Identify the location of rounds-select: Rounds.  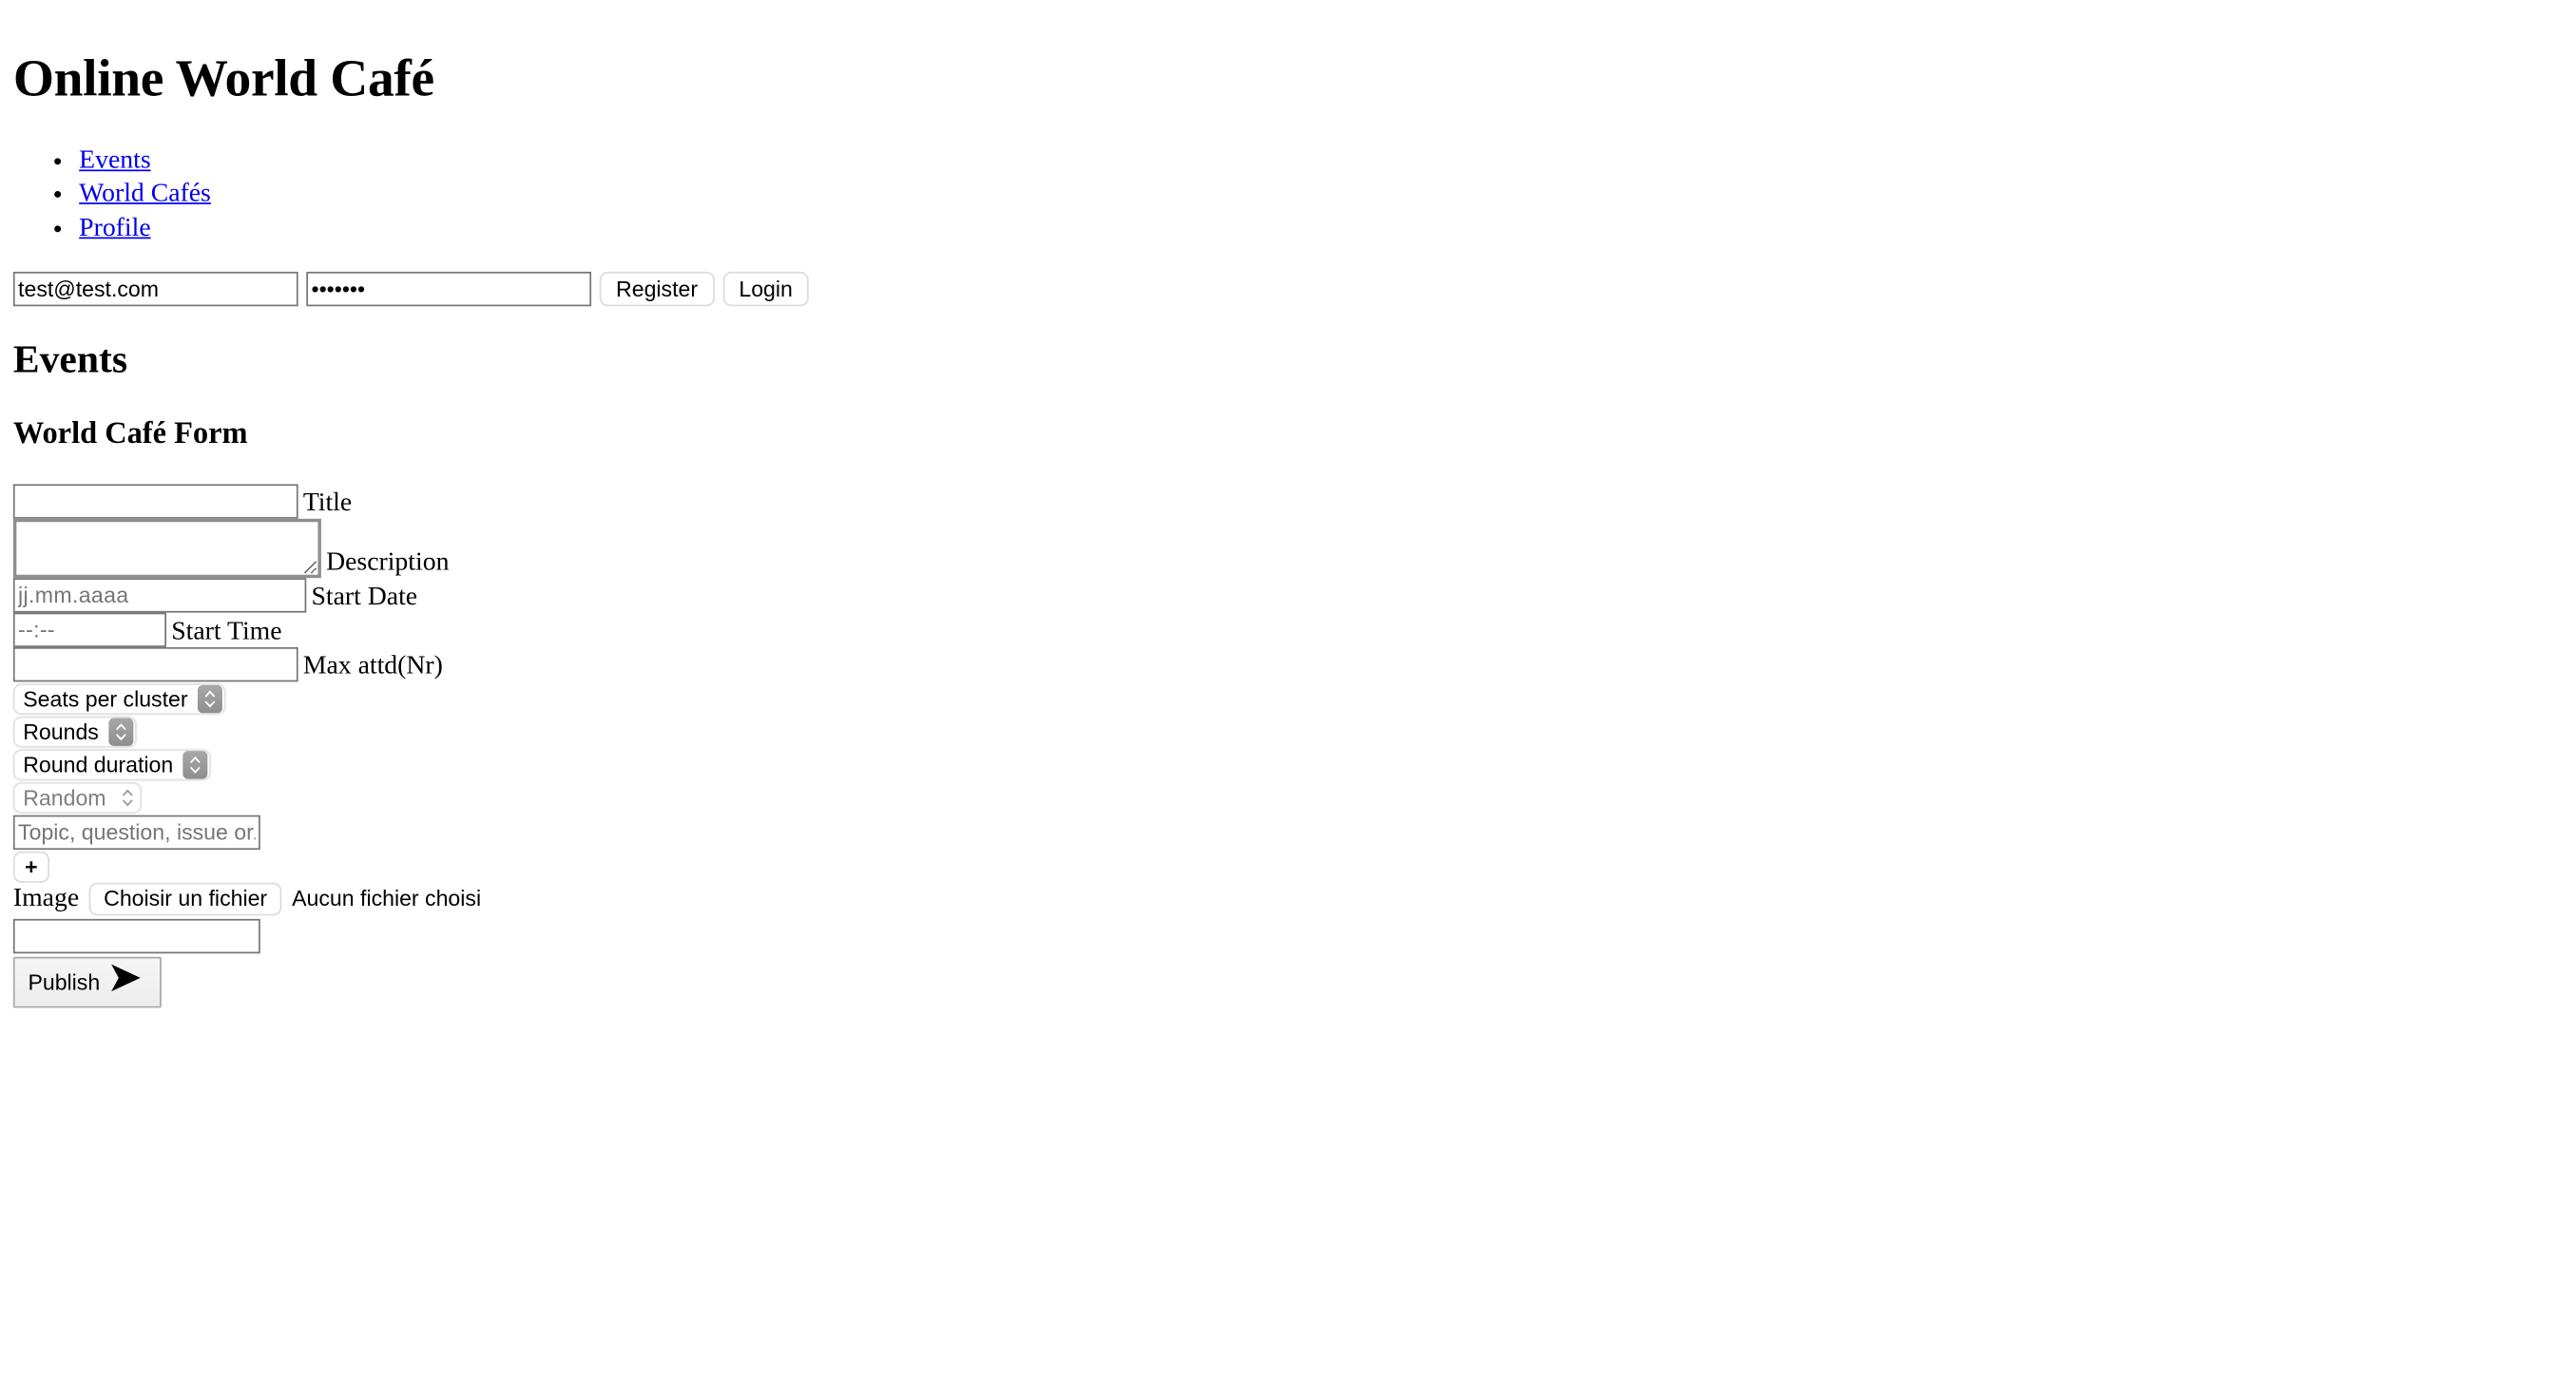
(74, 732).